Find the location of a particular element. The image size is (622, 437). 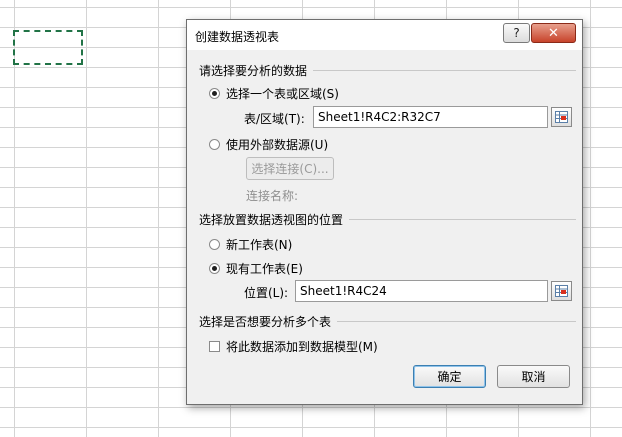

close-button: ✕ is located at coordinates (553, 33).